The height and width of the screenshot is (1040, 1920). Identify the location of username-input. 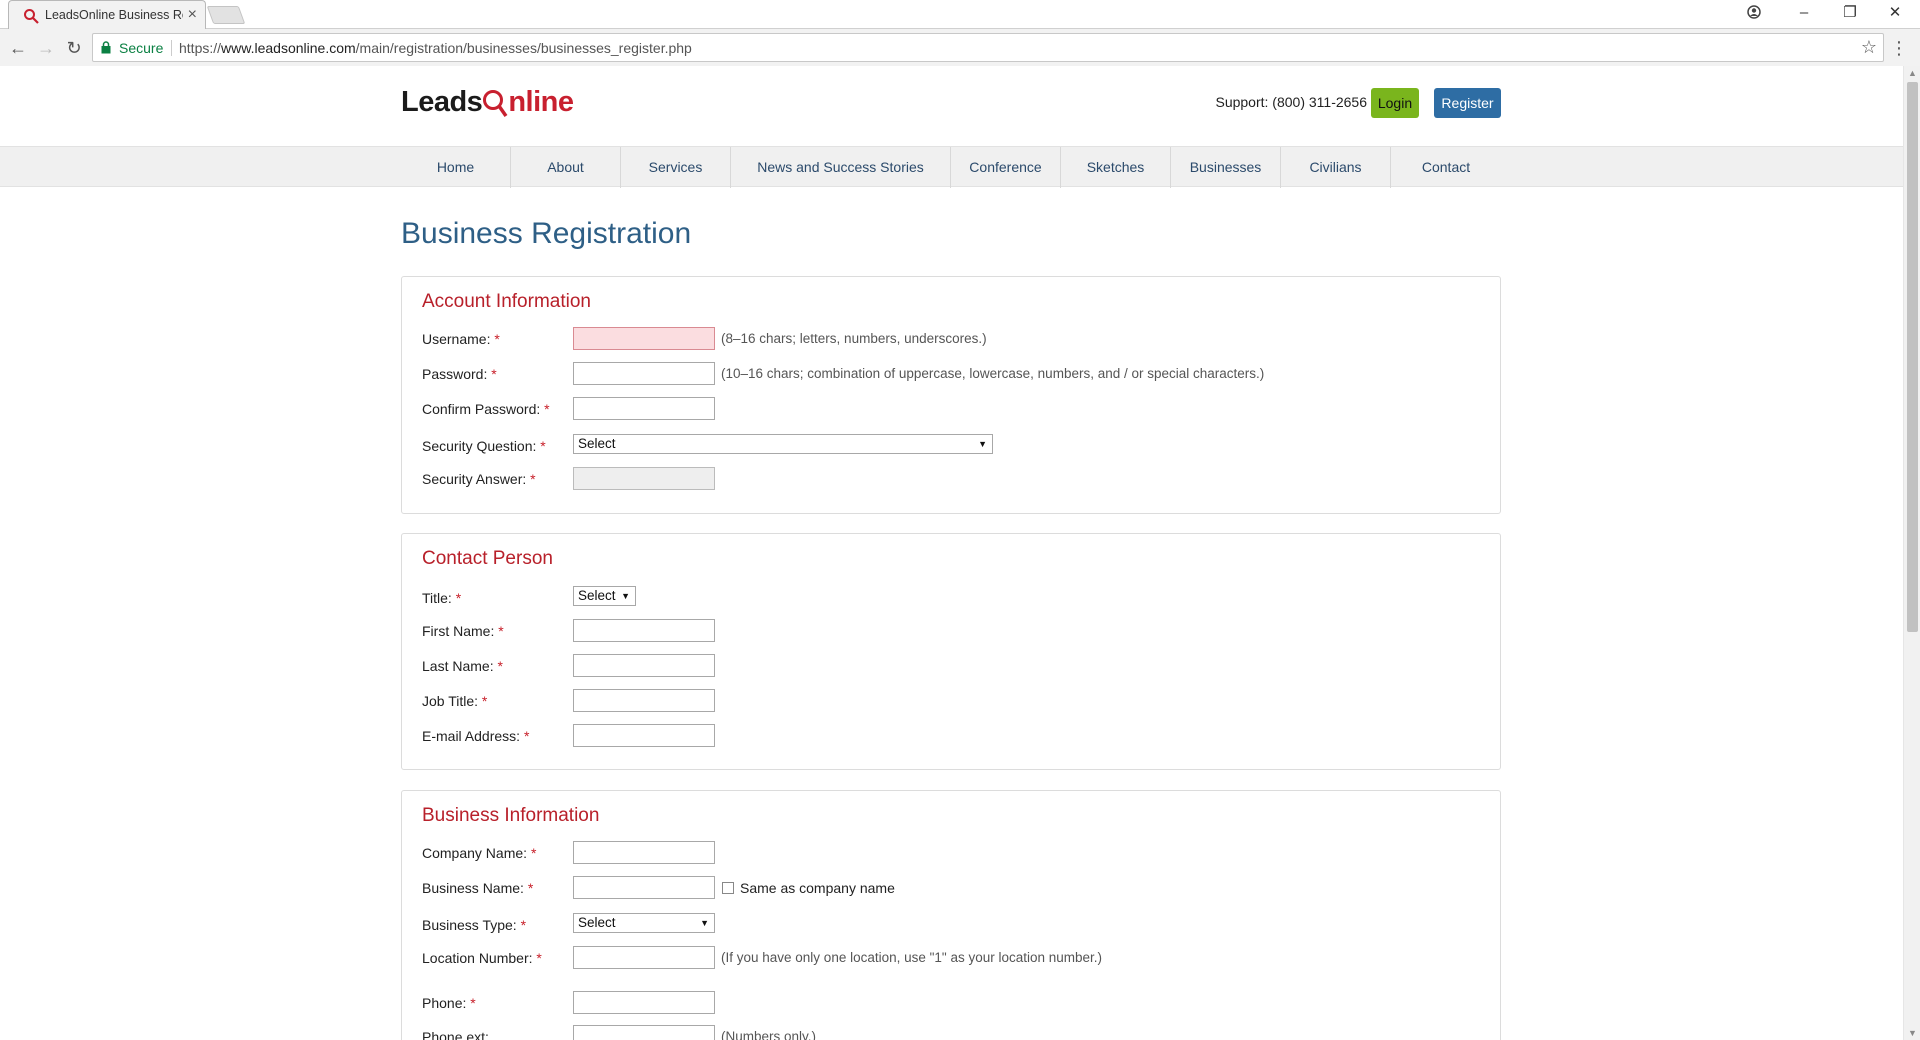
(644, 338).